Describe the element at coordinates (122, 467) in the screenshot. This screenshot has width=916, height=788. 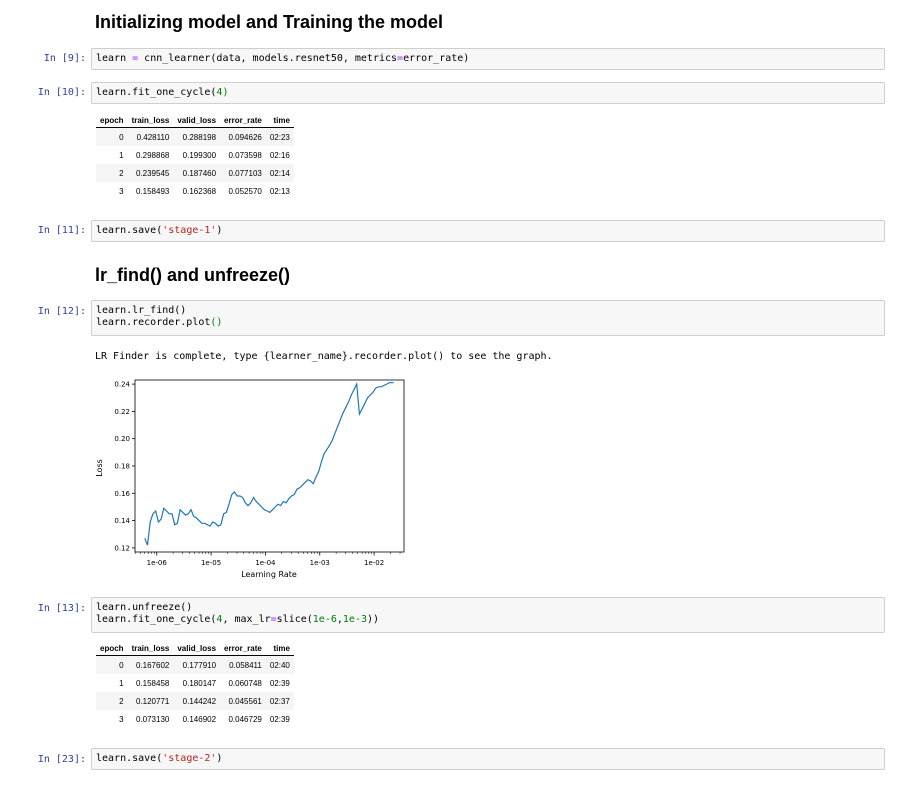
I see `y-tick-label: 0.18` at that location.